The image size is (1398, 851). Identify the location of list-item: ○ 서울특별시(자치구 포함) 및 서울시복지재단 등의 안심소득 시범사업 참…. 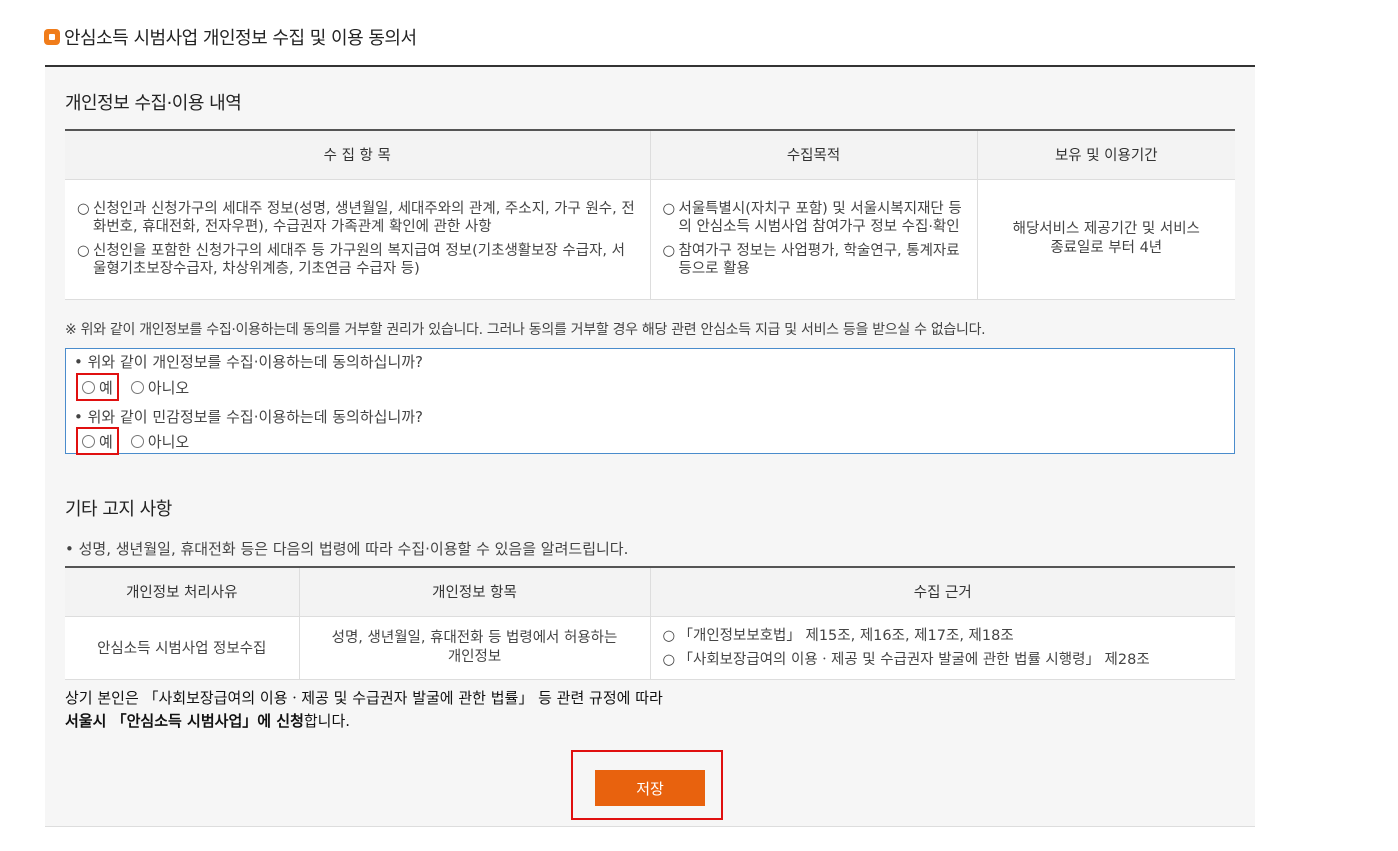
(812, 218).